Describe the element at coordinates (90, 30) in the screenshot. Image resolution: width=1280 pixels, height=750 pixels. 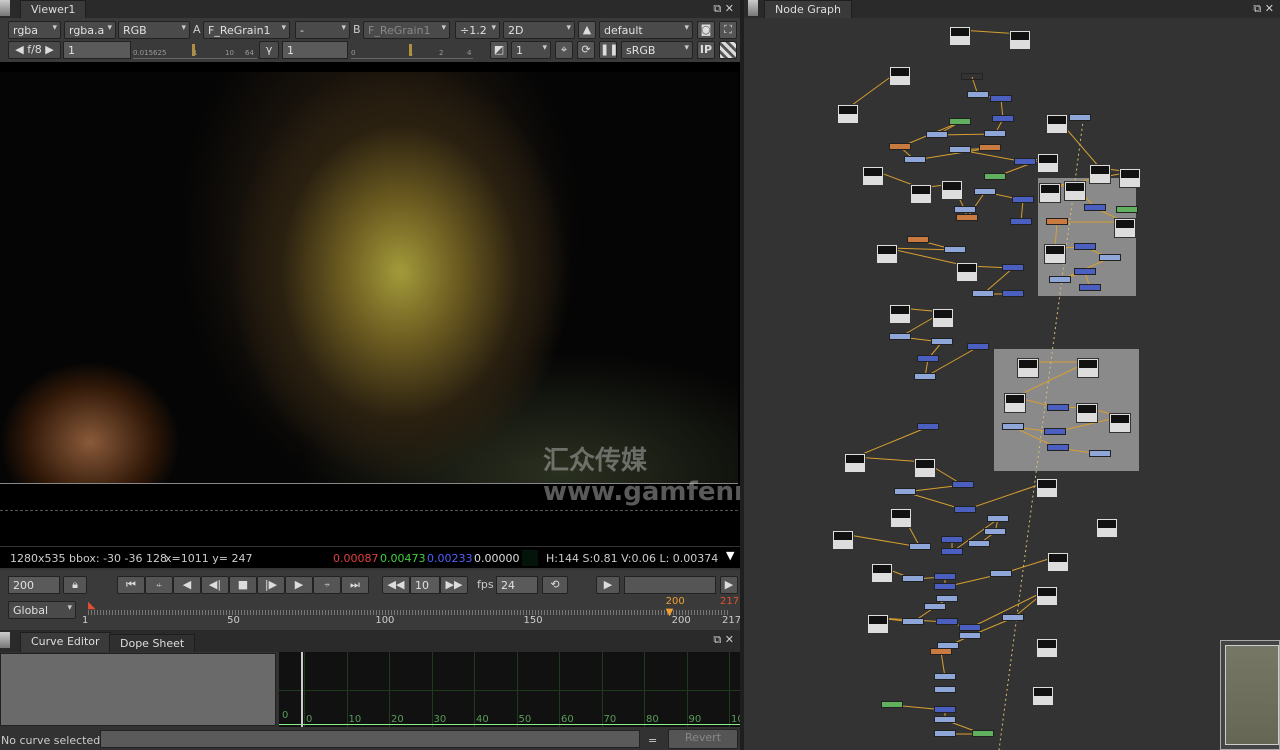
I see `alpha-dropdown: rgba.a` at that location.